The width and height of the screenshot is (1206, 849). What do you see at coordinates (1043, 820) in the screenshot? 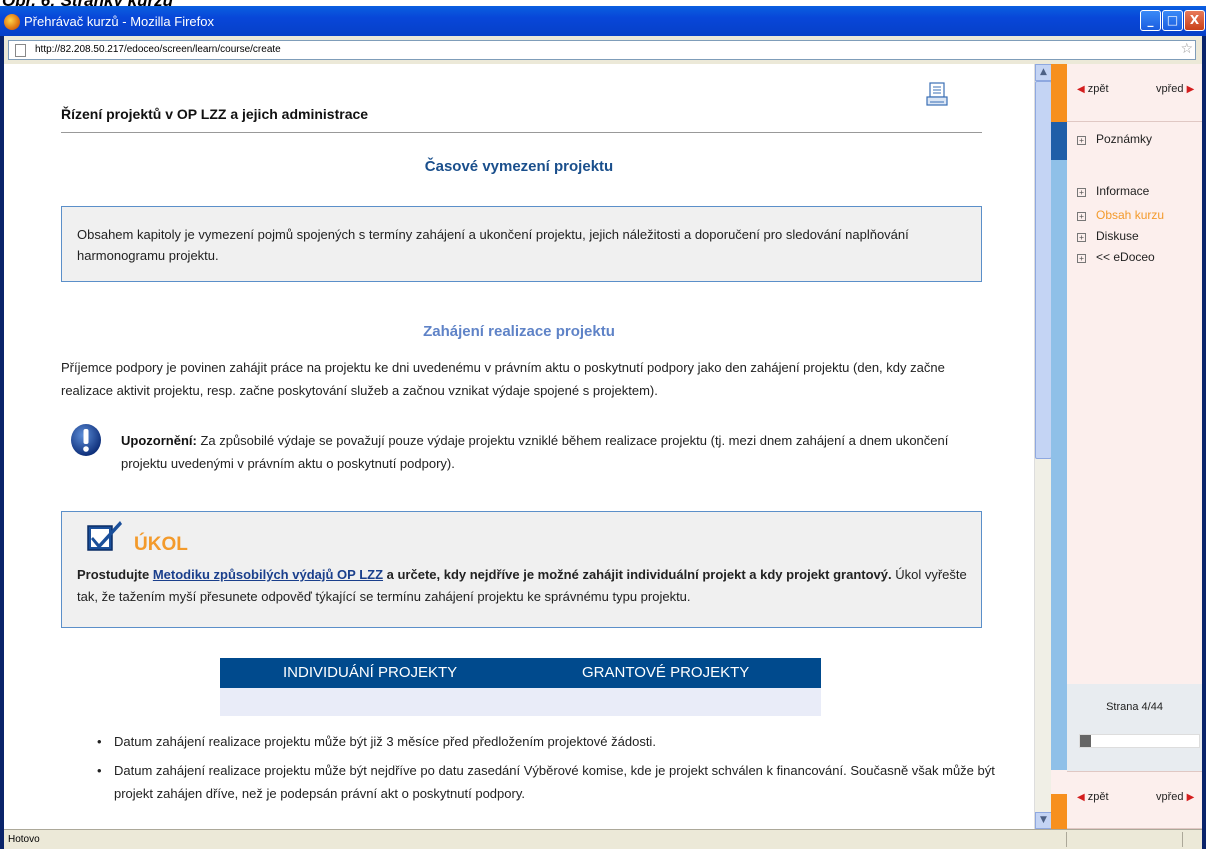
I see `scroll-down-arrow-icon: ▼` at bounding box center [1043, 820].